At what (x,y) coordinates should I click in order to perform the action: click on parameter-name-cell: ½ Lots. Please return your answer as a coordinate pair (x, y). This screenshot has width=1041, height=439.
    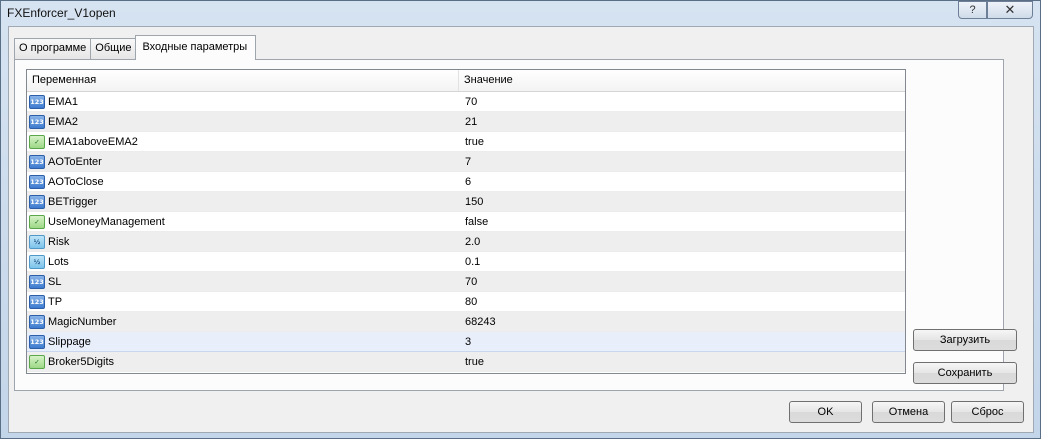
    Looking at the image, I should click on (243, 261).